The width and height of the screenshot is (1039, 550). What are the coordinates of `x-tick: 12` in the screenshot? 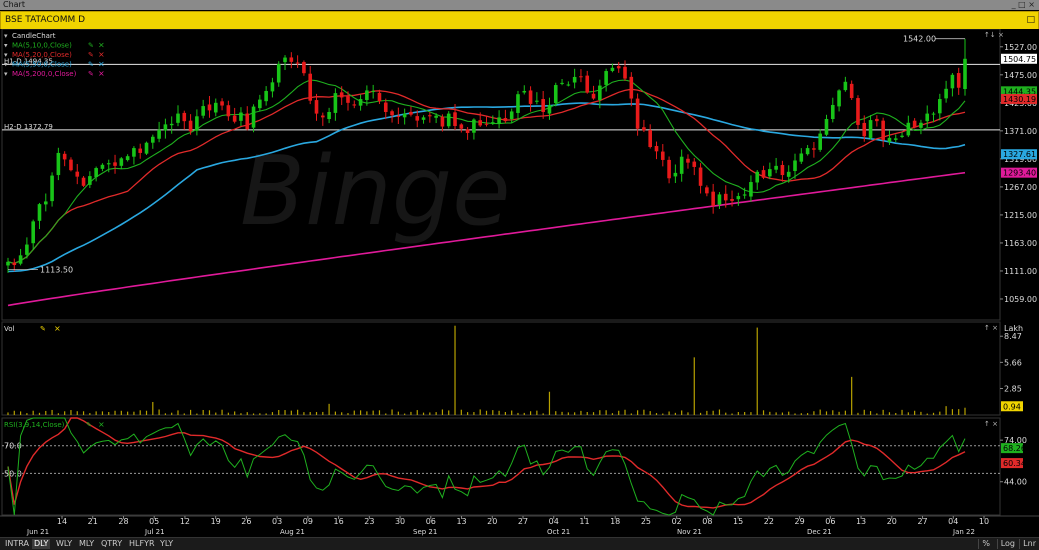 It's located at (185, 521).